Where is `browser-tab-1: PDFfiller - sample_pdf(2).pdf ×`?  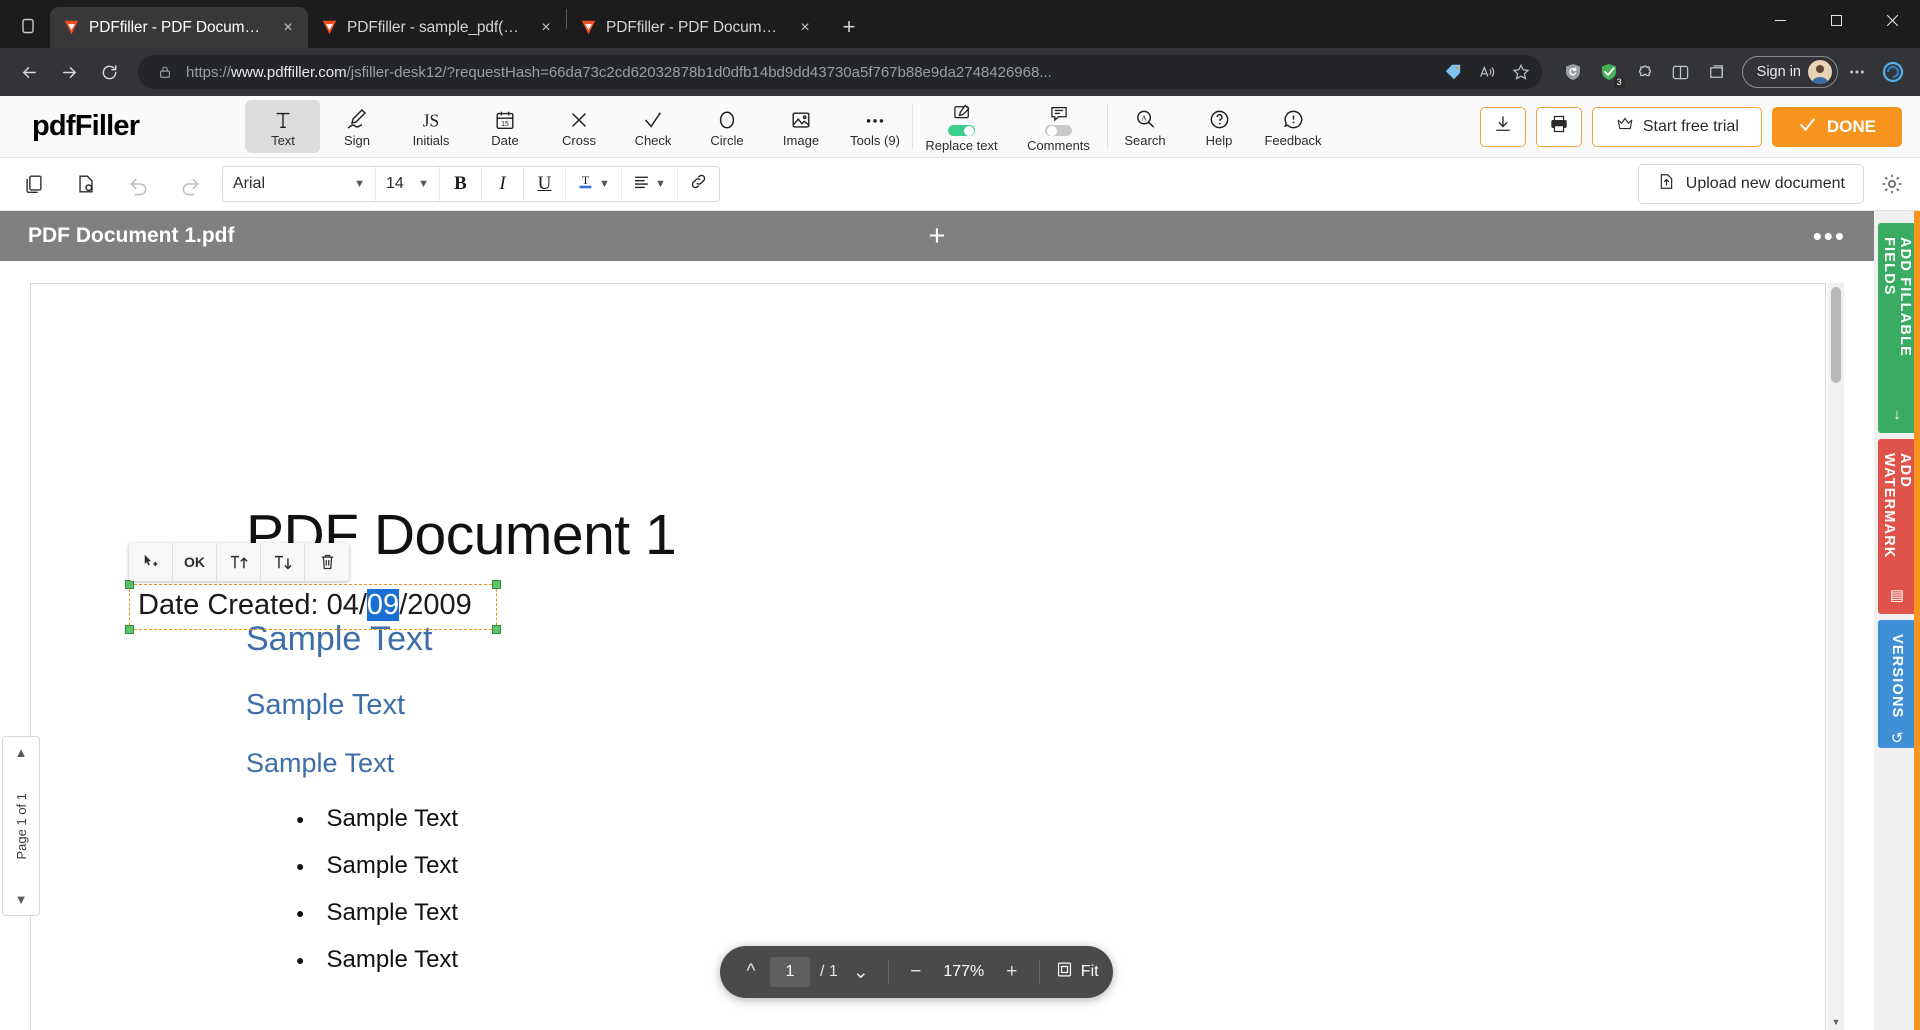 browser-tab-1: PDFfiller - sample_pdf(2).pdf × is located at coordinates (437, 27).